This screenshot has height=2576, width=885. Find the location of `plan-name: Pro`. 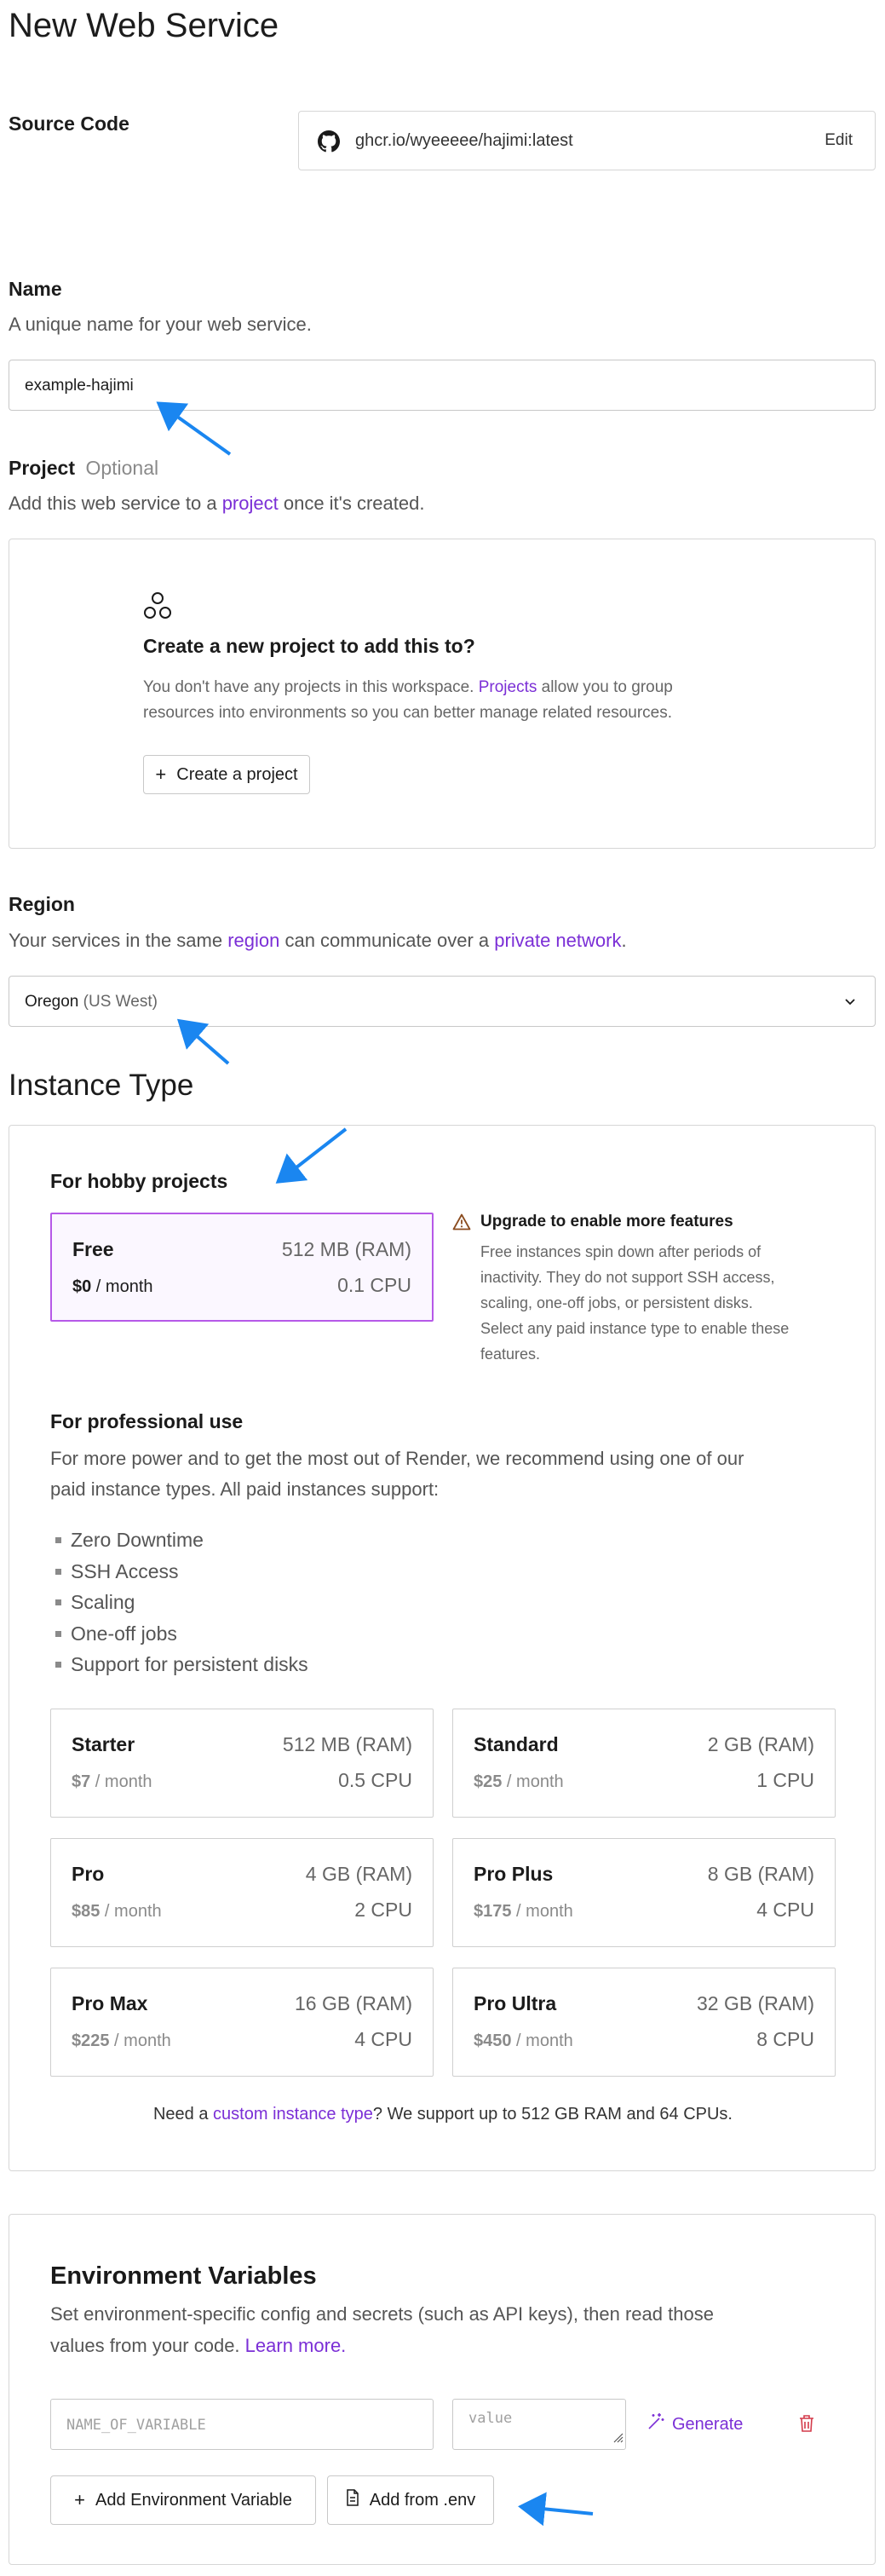

plan-name: Pro is located at coordinates (88, 1874).